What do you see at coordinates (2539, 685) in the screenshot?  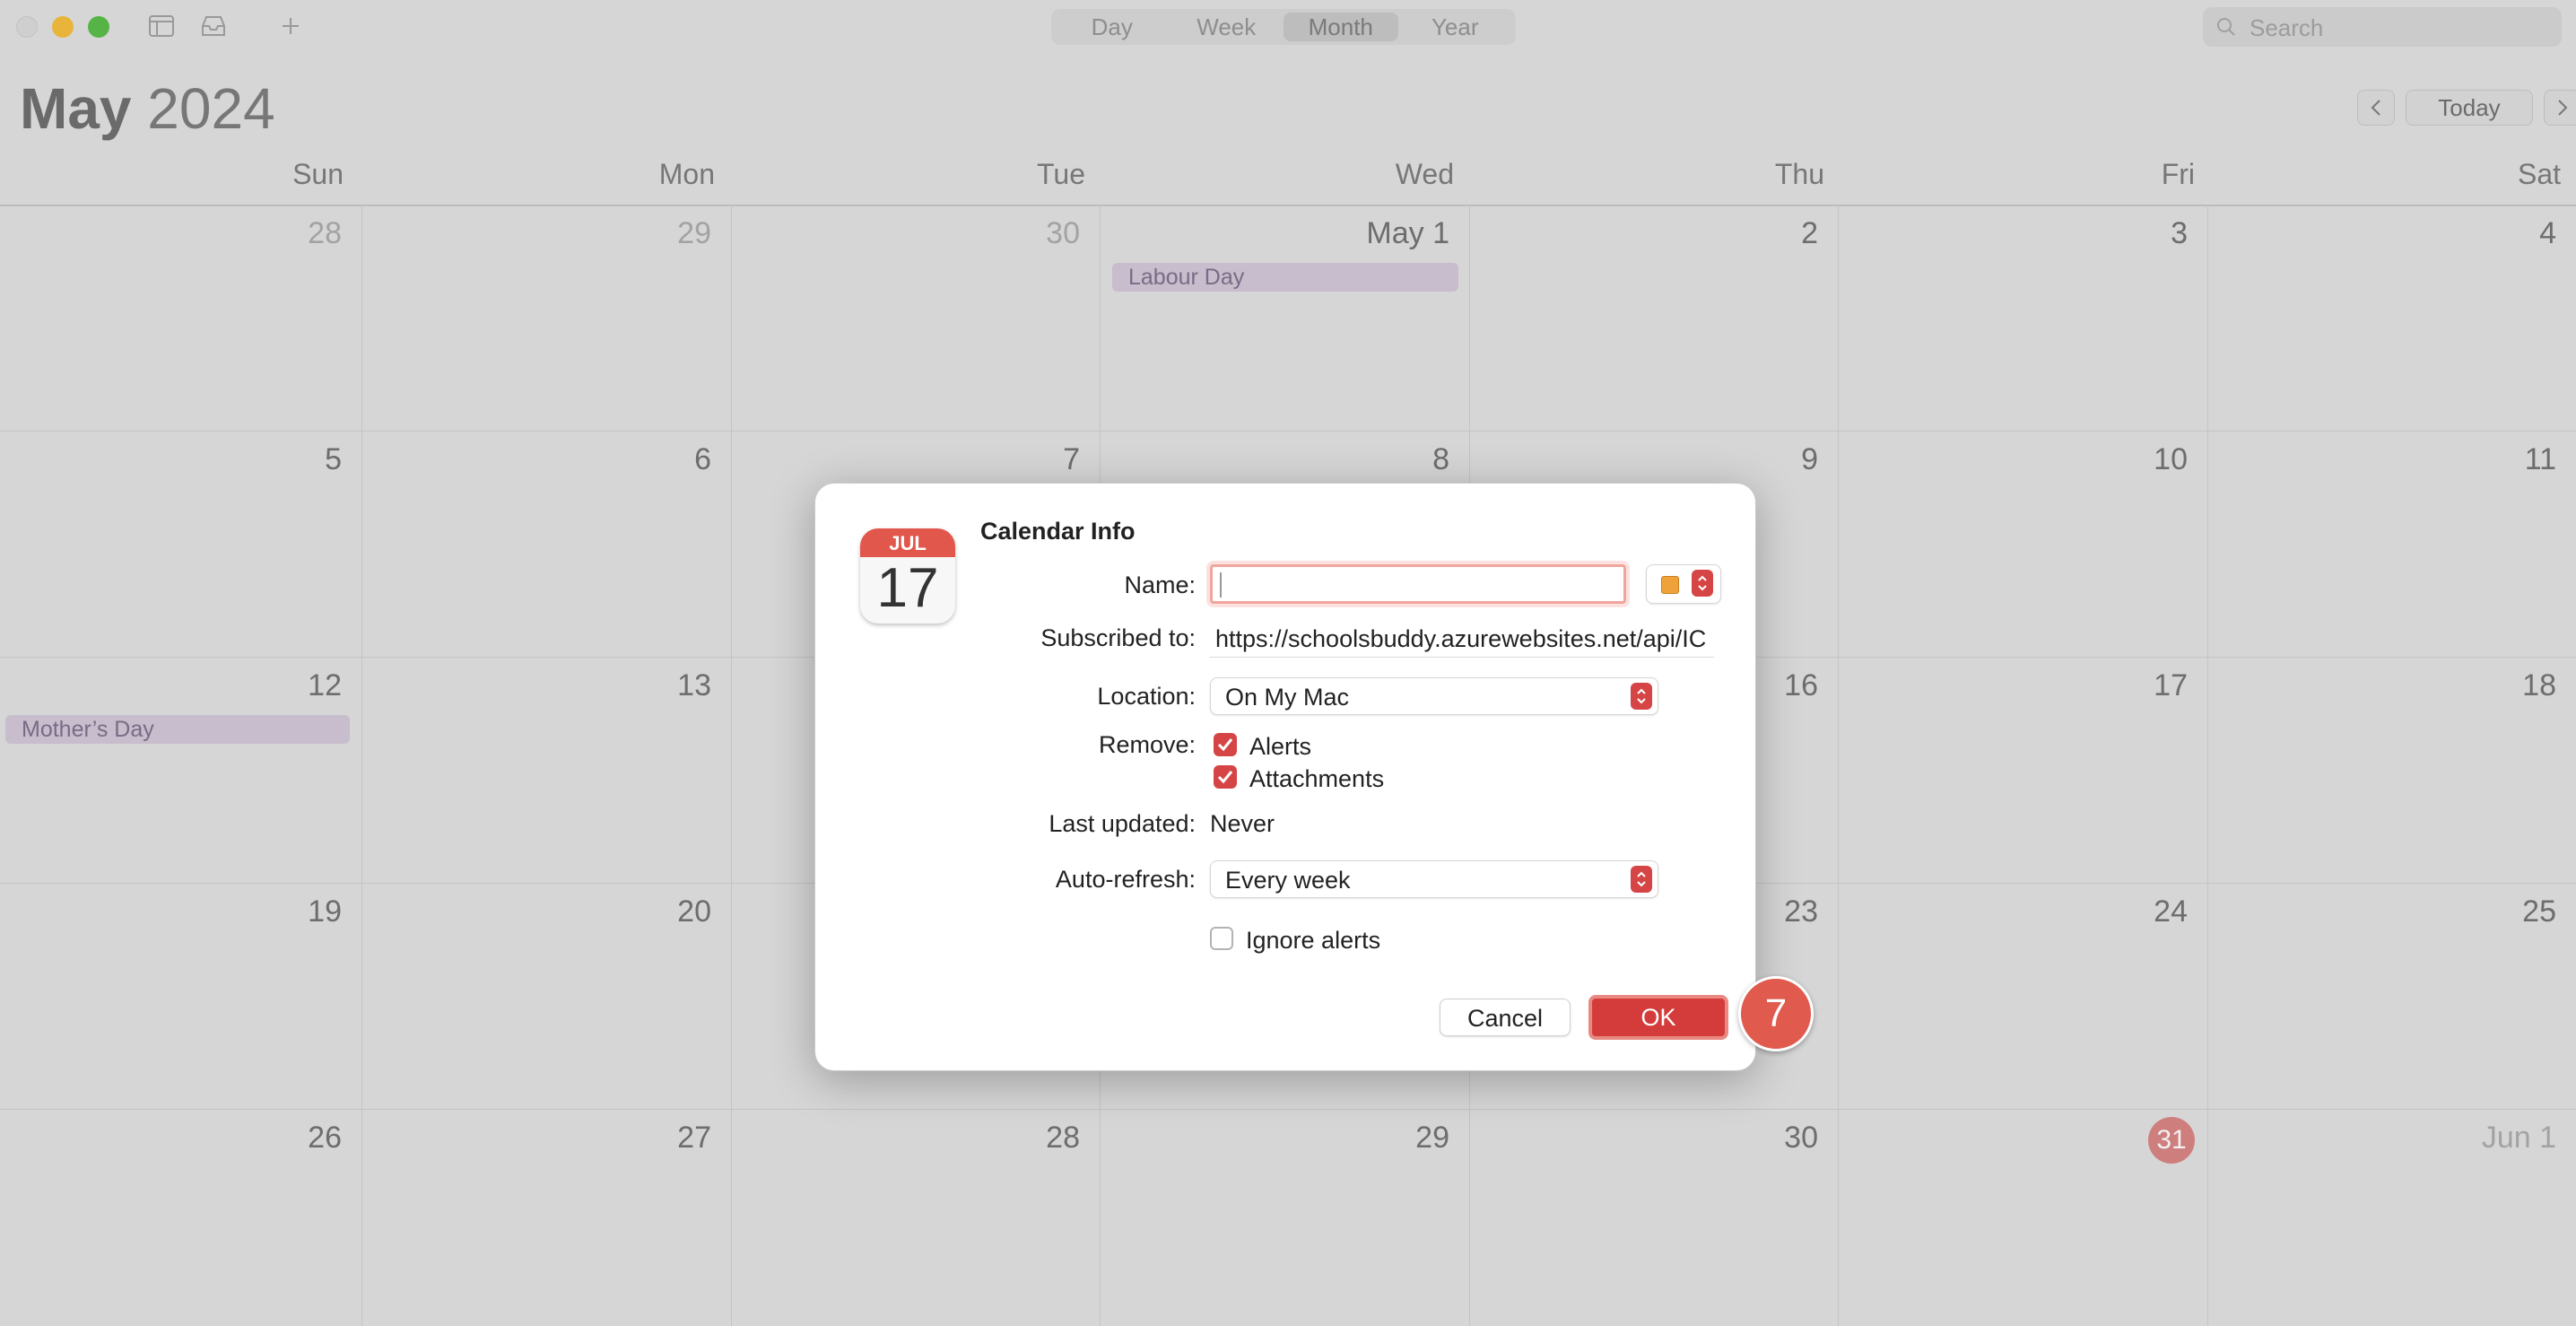 I see `day-number: 18` at bounding box center [2539, 685].